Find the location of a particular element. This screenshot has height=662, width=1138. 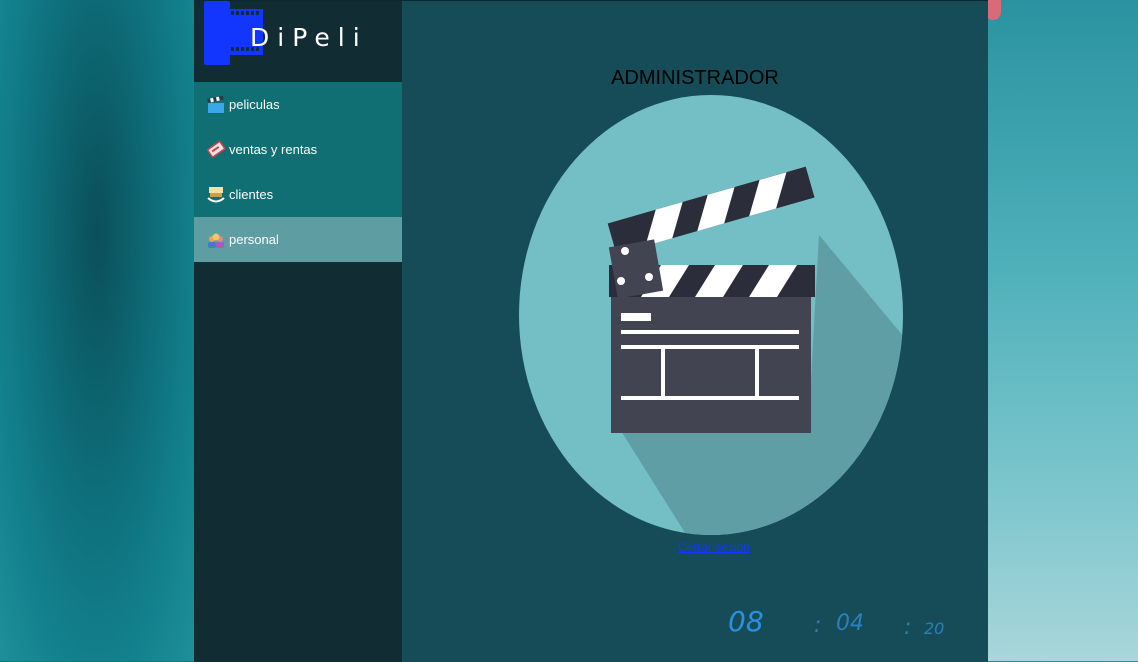

clock-seconds: 20 is located at coordinates (934, 628).